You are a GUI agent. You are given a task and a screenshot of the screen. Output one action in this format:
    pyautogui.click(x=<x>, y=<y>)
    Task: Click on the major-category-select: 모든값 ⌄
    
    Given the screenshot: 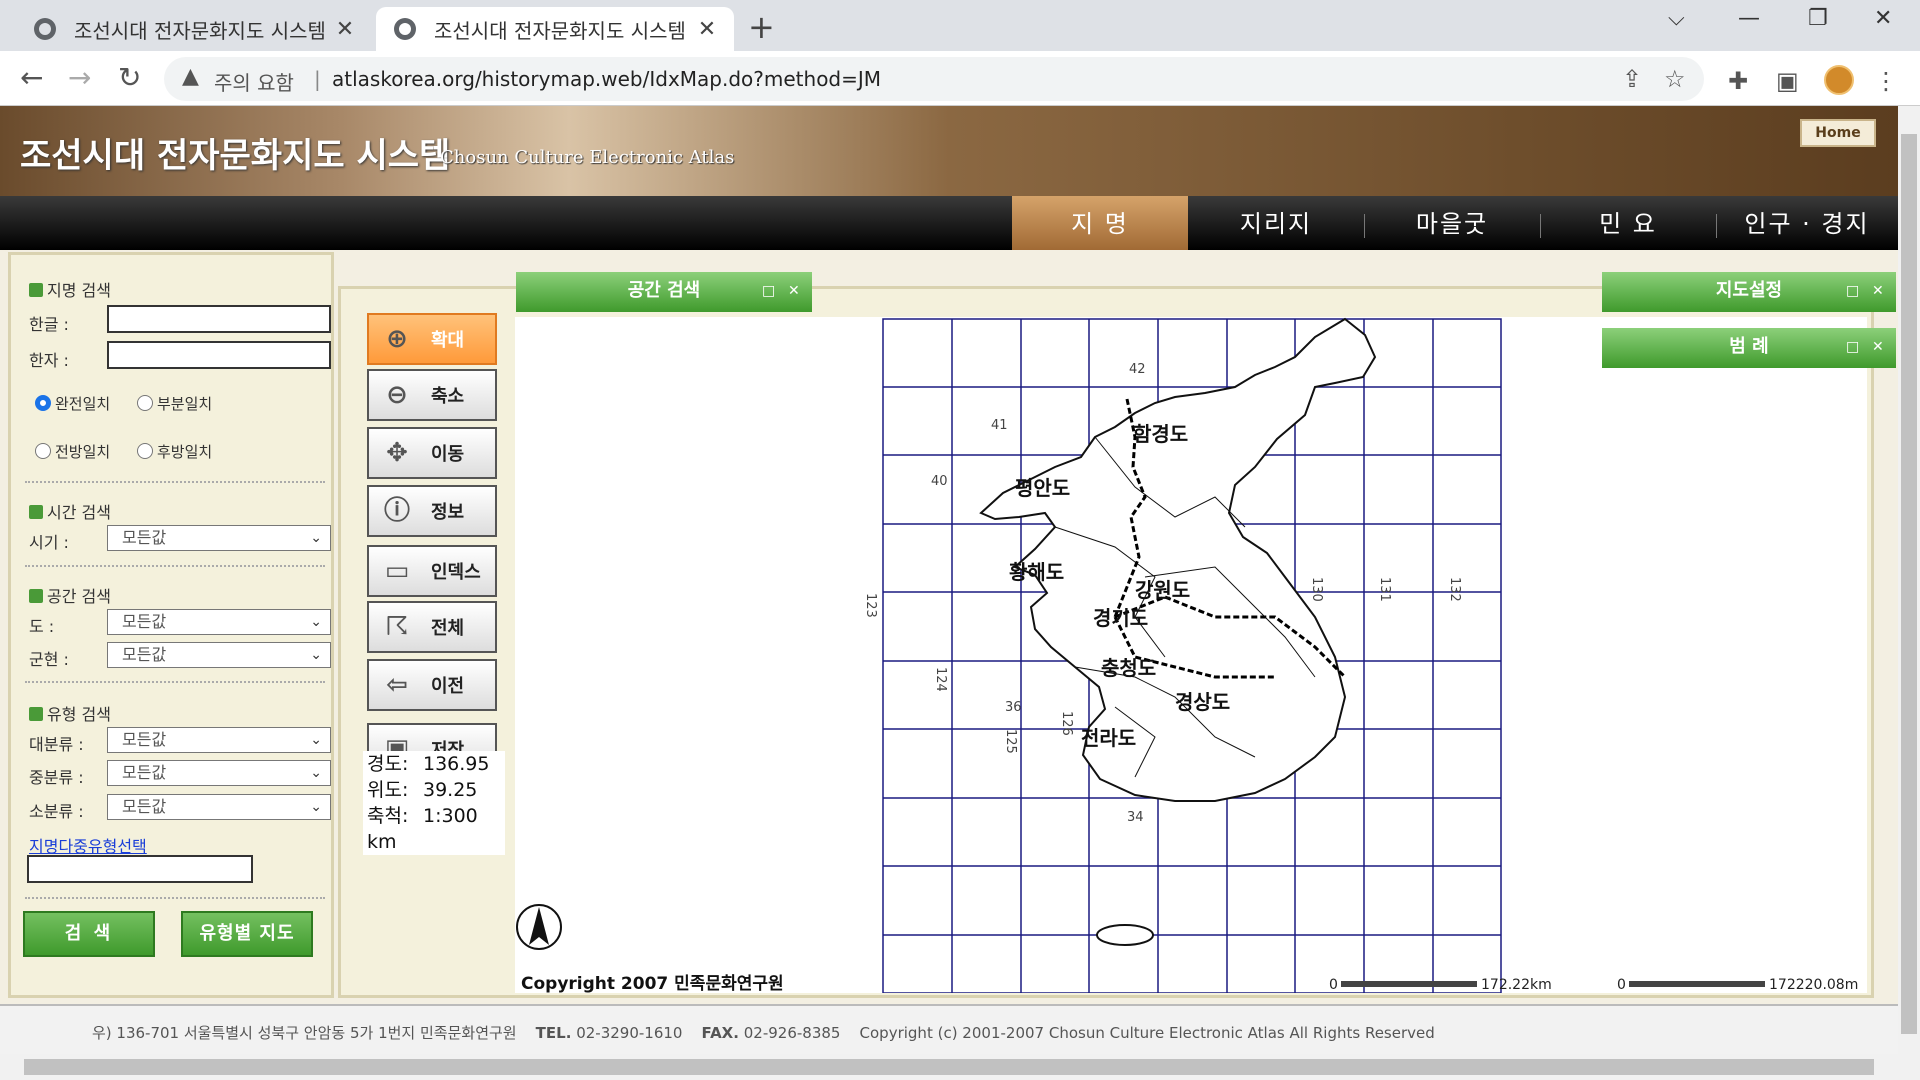 What is the action you would take?
    pyautogui.click(x=219, y=740)
    